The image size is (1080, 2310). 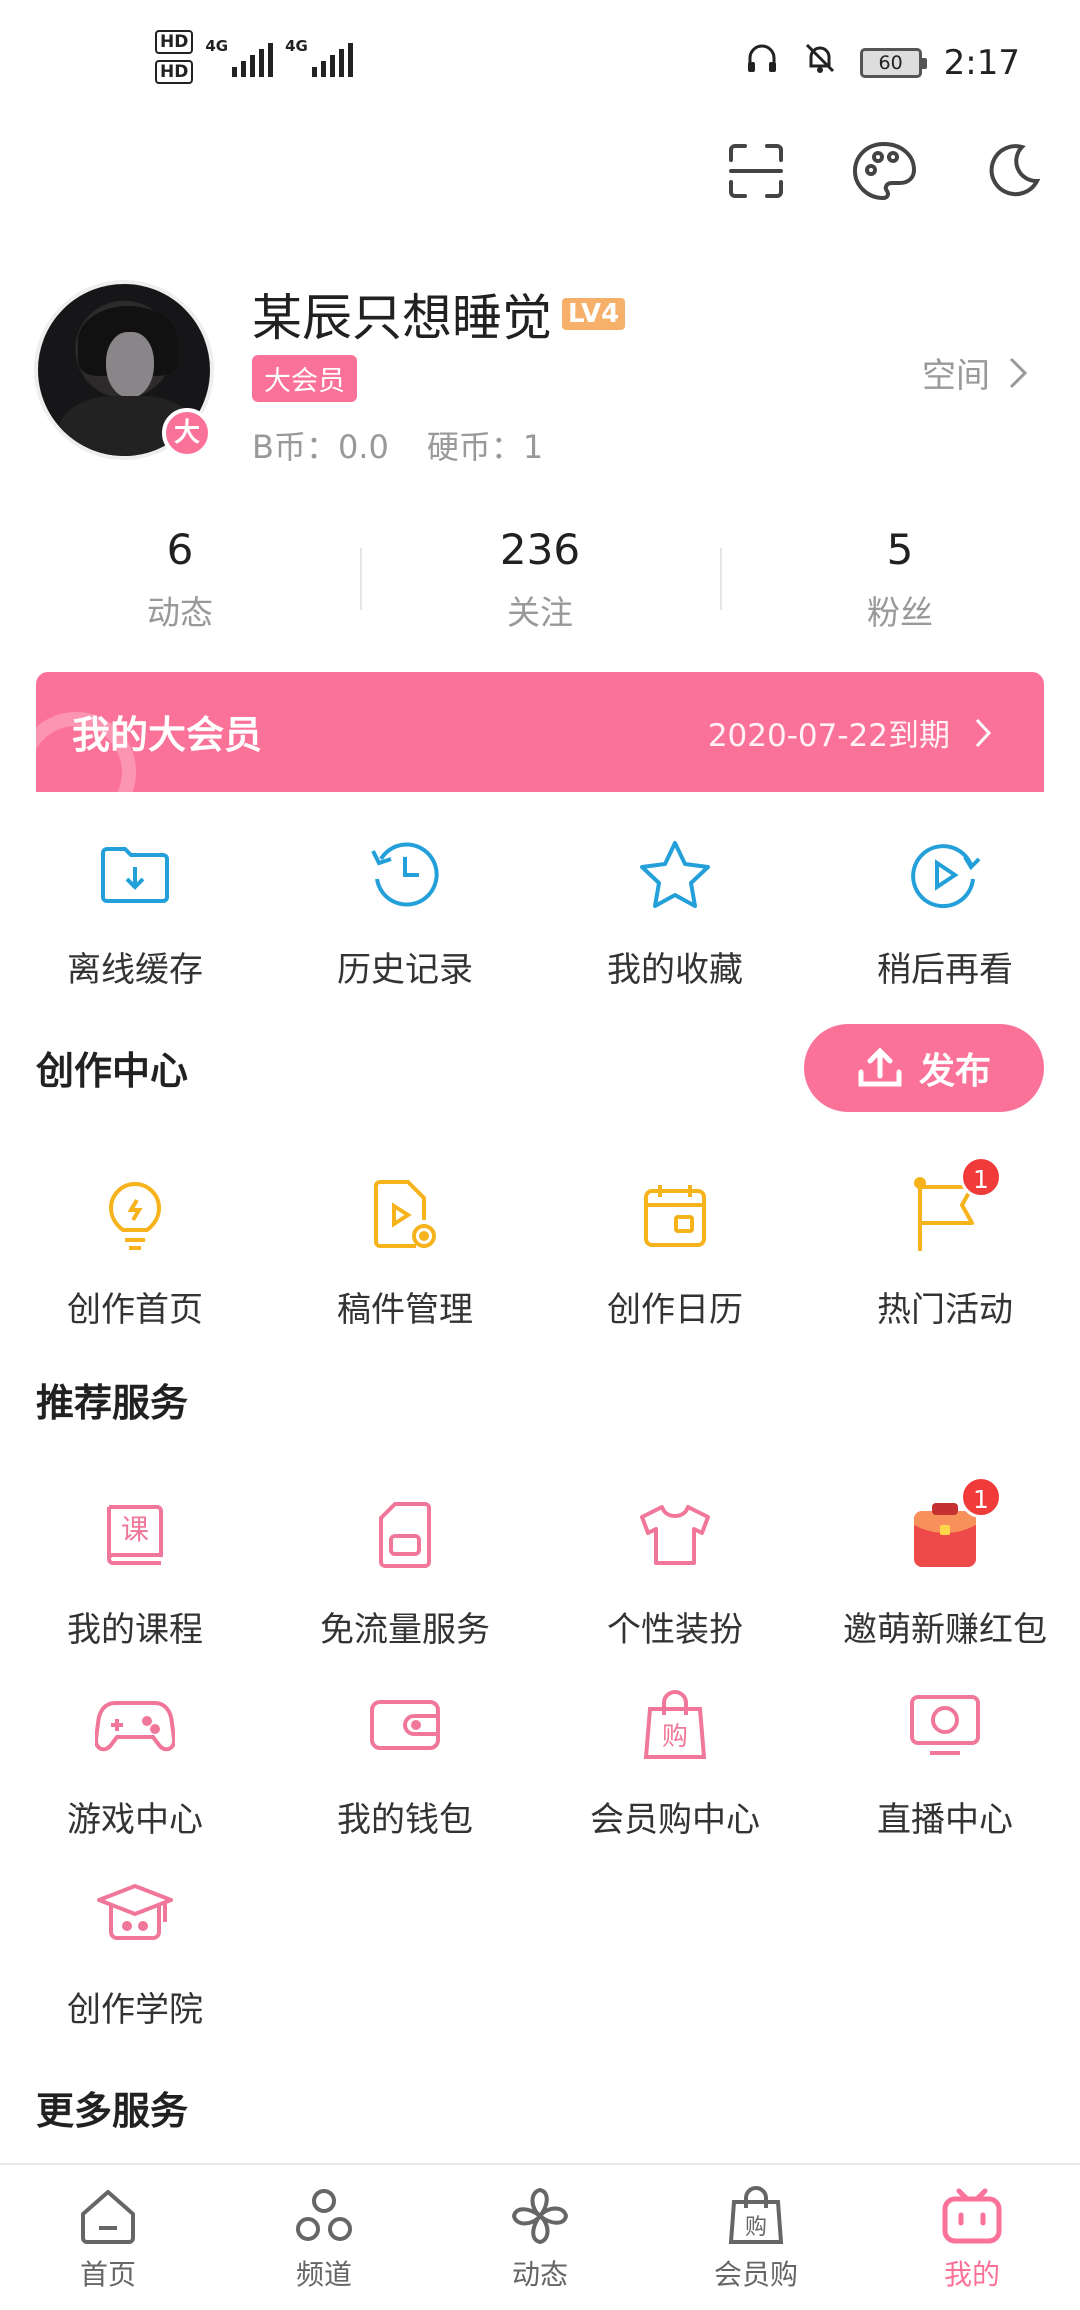 What do you see at coordinates (945, 1243) in the screenshot?
I see `hot-events-button: 1 热门活动` at bounding box center [945, 1243].